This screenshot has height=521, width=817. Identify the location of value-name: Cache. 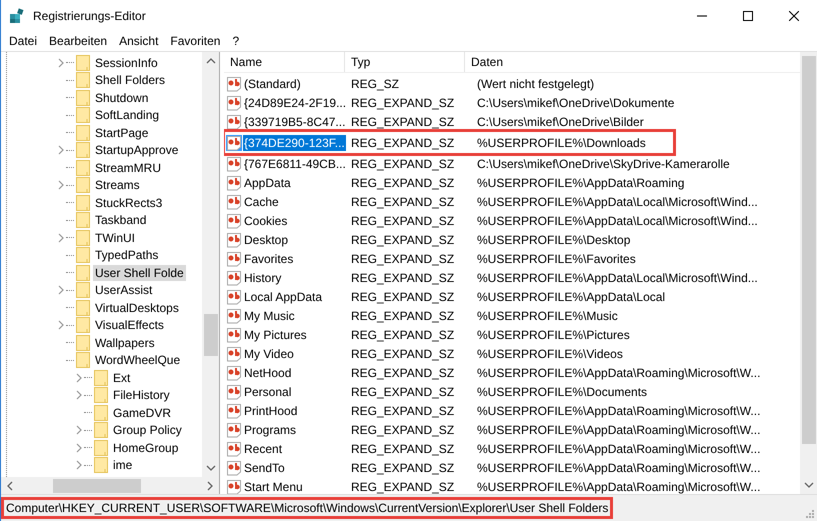
(261, 202).